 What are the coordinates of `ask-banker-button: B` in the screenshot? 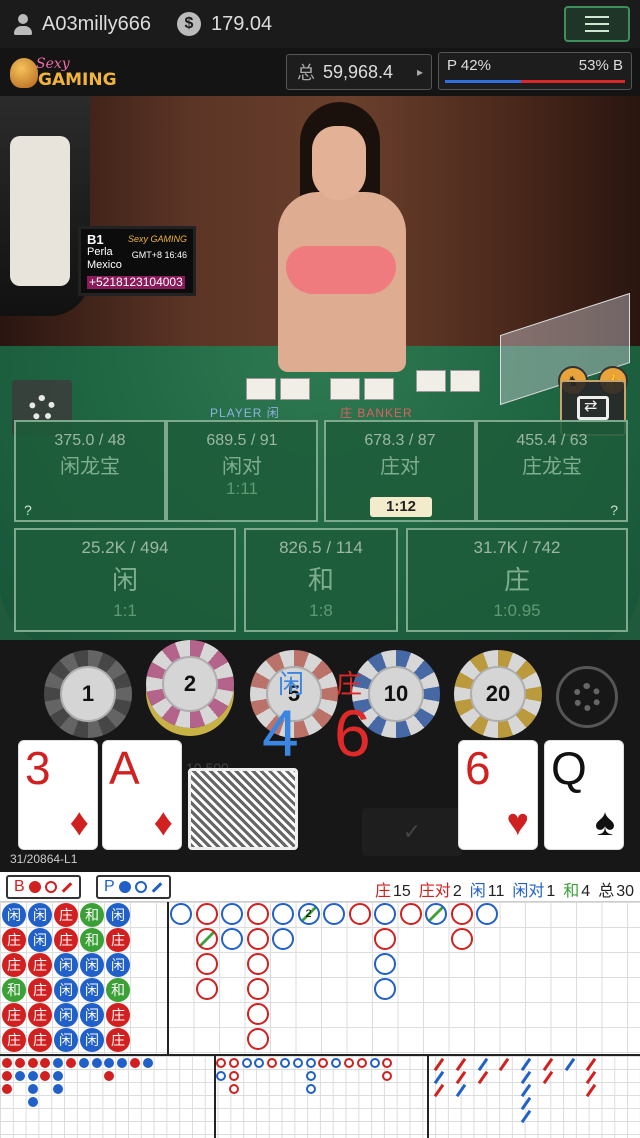 It's located at (43, 887).